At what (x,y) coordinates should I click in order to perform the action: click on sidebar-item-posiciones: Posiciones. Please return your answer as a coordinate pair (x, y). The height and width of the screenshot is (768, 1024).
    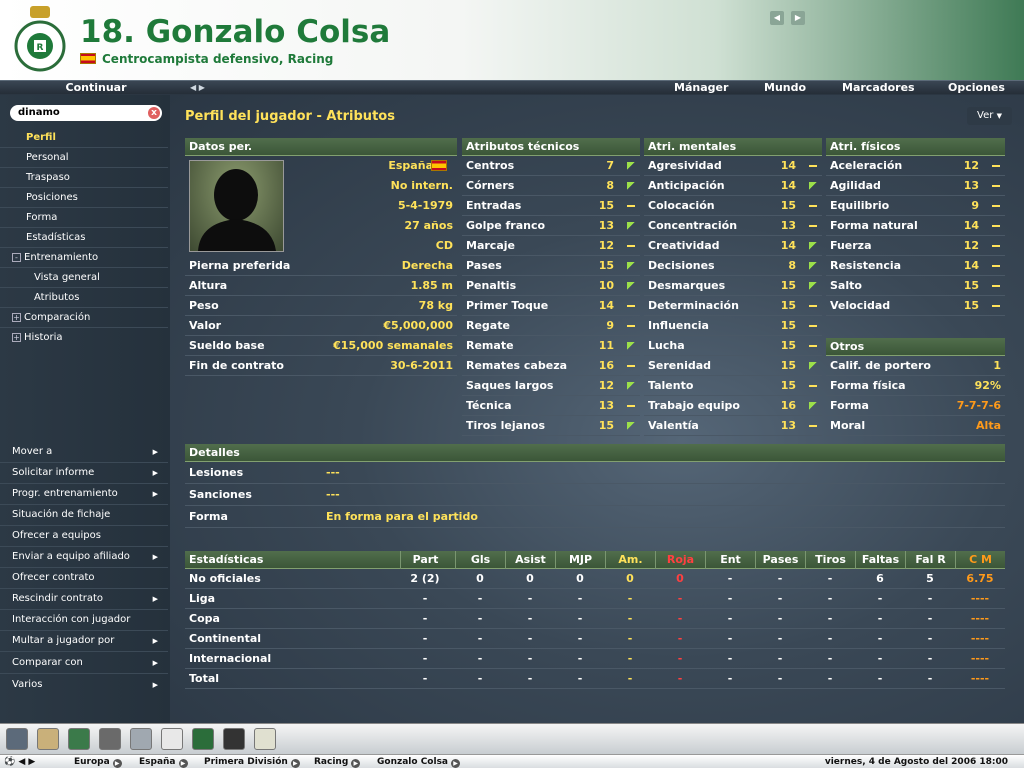
    Looking at the image, I should click on (84, 198).